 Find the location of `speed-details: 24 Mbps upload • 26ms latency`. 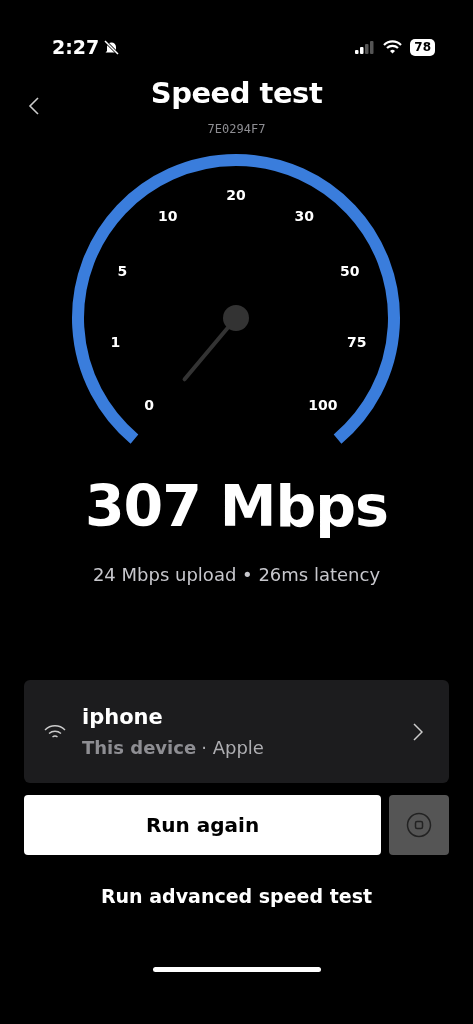

speed-details: 24 Mbps upload • 26ms latency is located at coordinates (236, 574).